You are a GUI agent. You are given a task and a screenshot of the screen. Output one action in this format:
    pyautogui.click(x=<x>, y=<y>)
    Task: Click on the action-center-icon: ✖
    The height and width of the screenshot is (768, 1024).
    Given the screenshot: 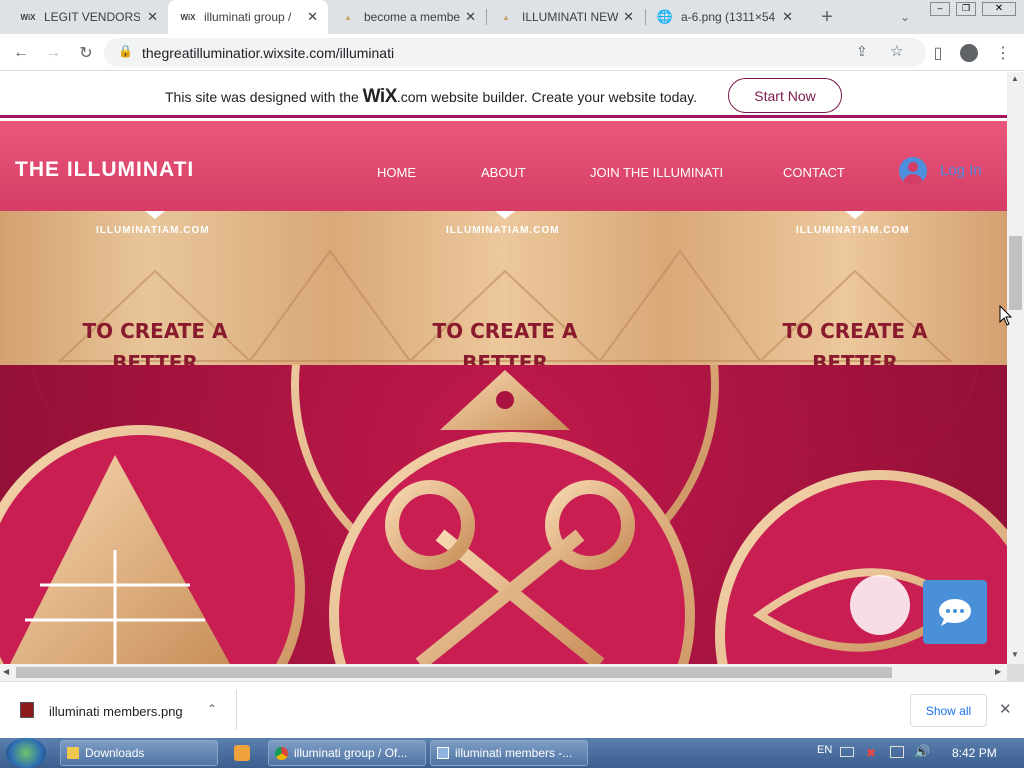 What is the action you would take?
    pyautogui.click(x=871, y=753)
    